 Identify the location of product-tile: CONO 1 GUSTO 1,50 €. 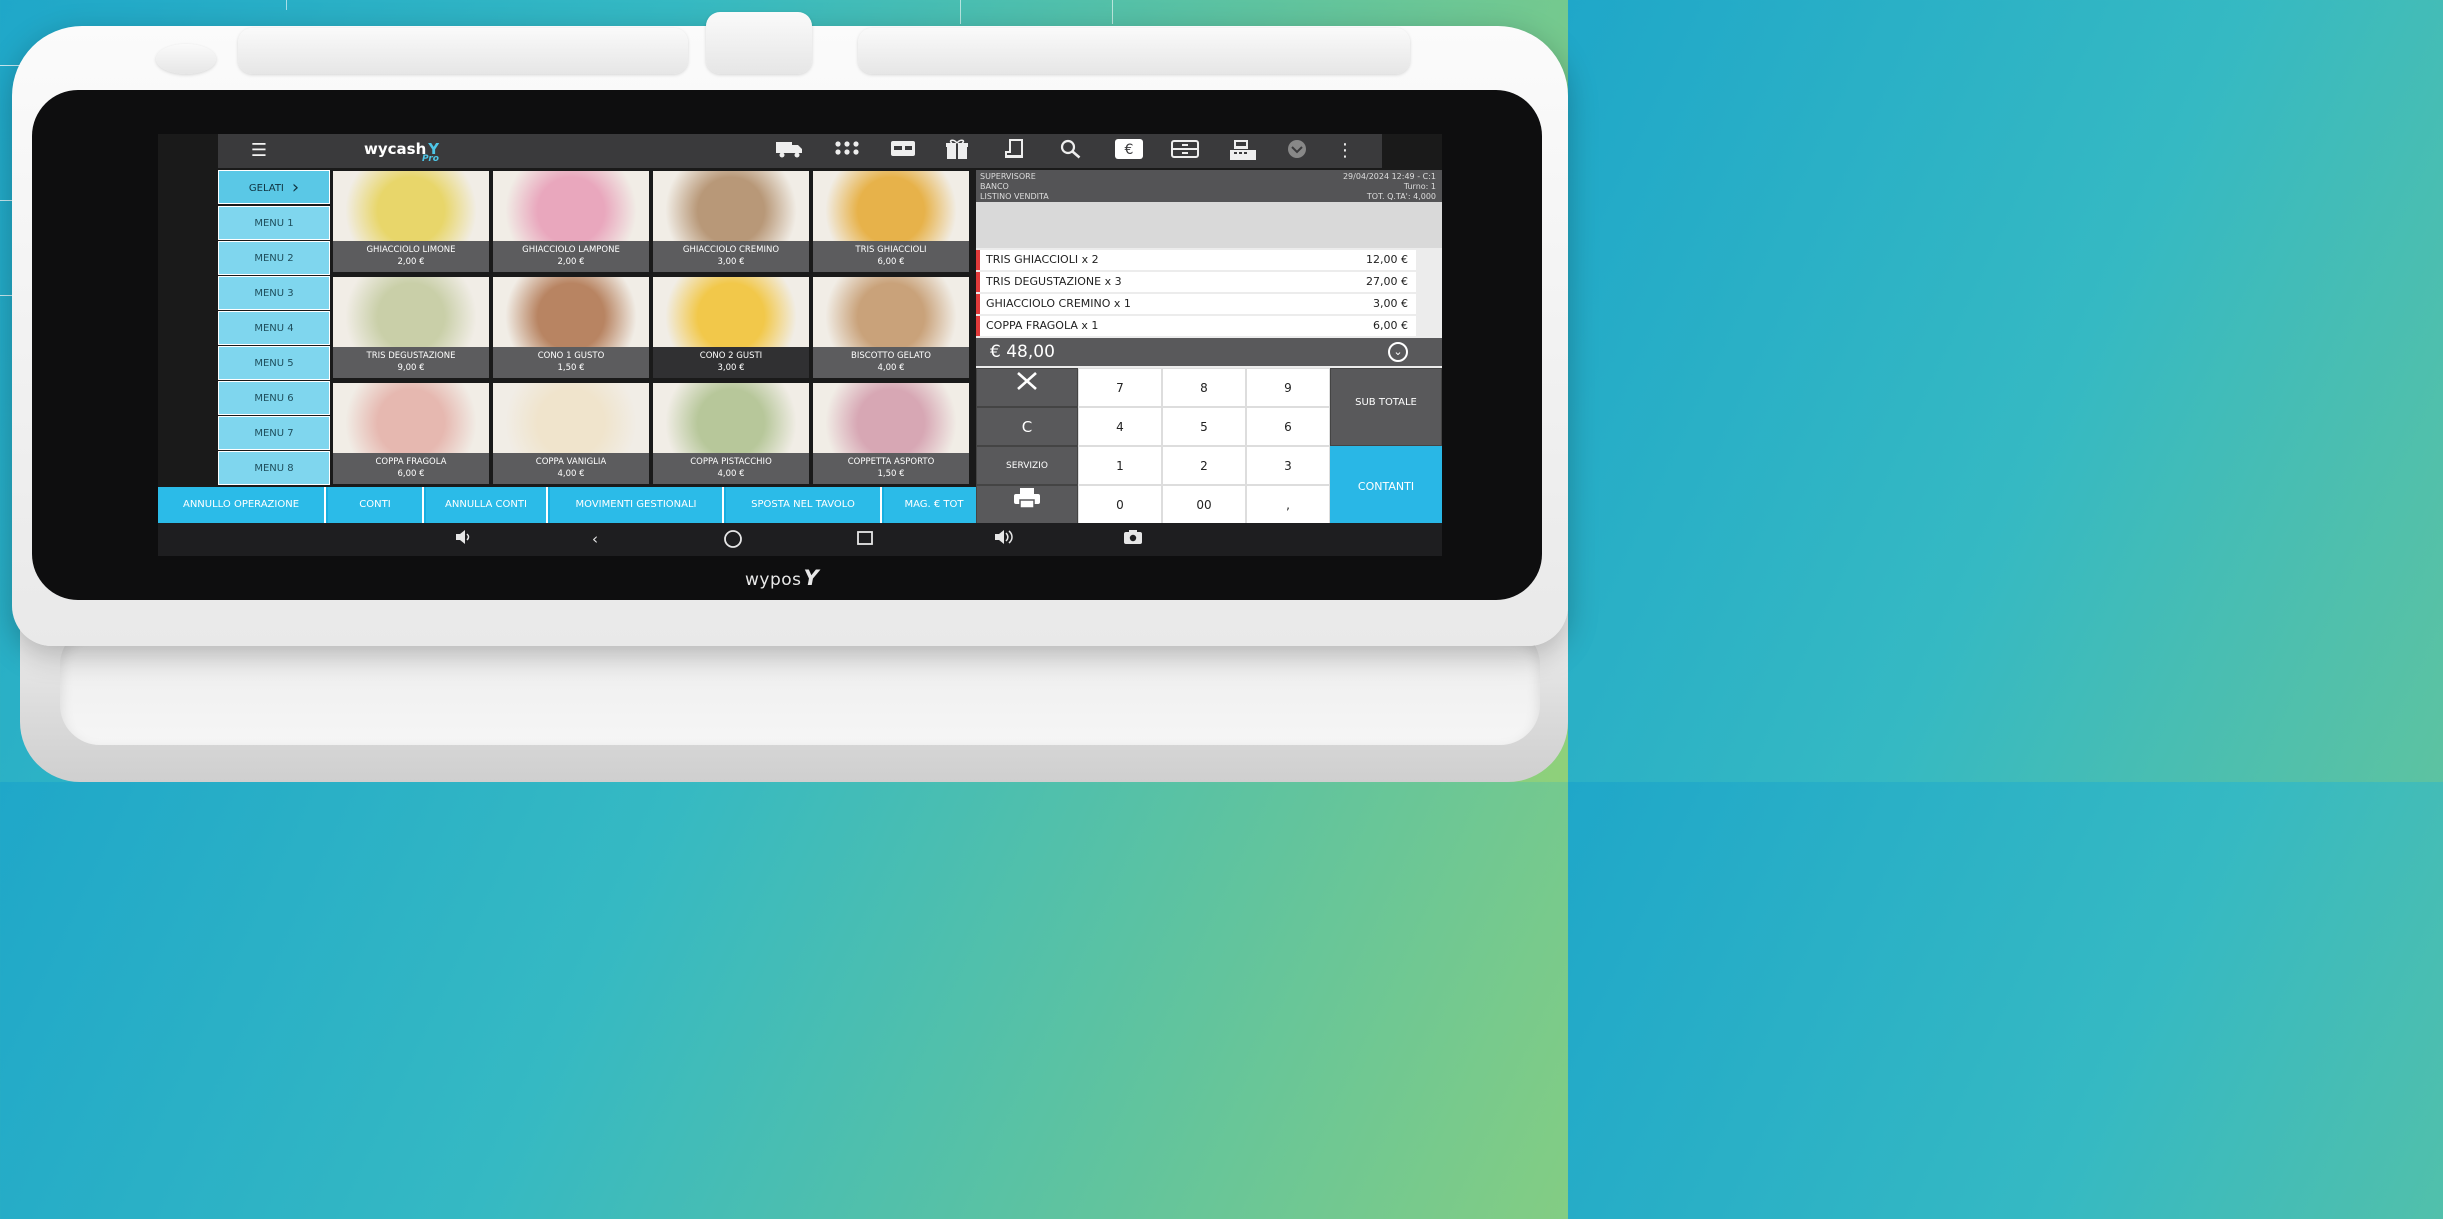
(571, 327).